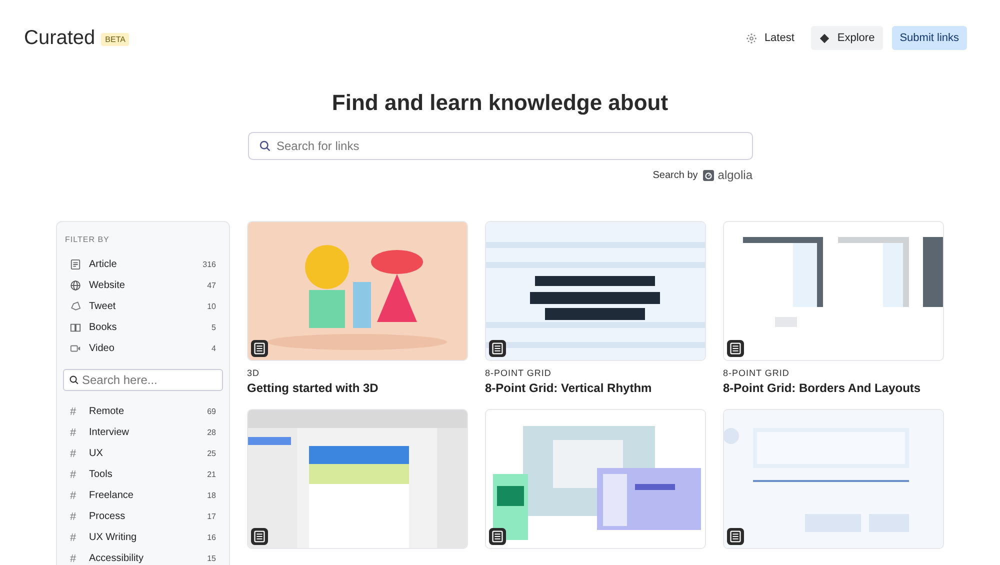 The width and height of the screenshot is (1000, 565). What do you see at coordinates (75, 348) in the screenshot?
I see `video-icon` at bounding box center [75, 348].